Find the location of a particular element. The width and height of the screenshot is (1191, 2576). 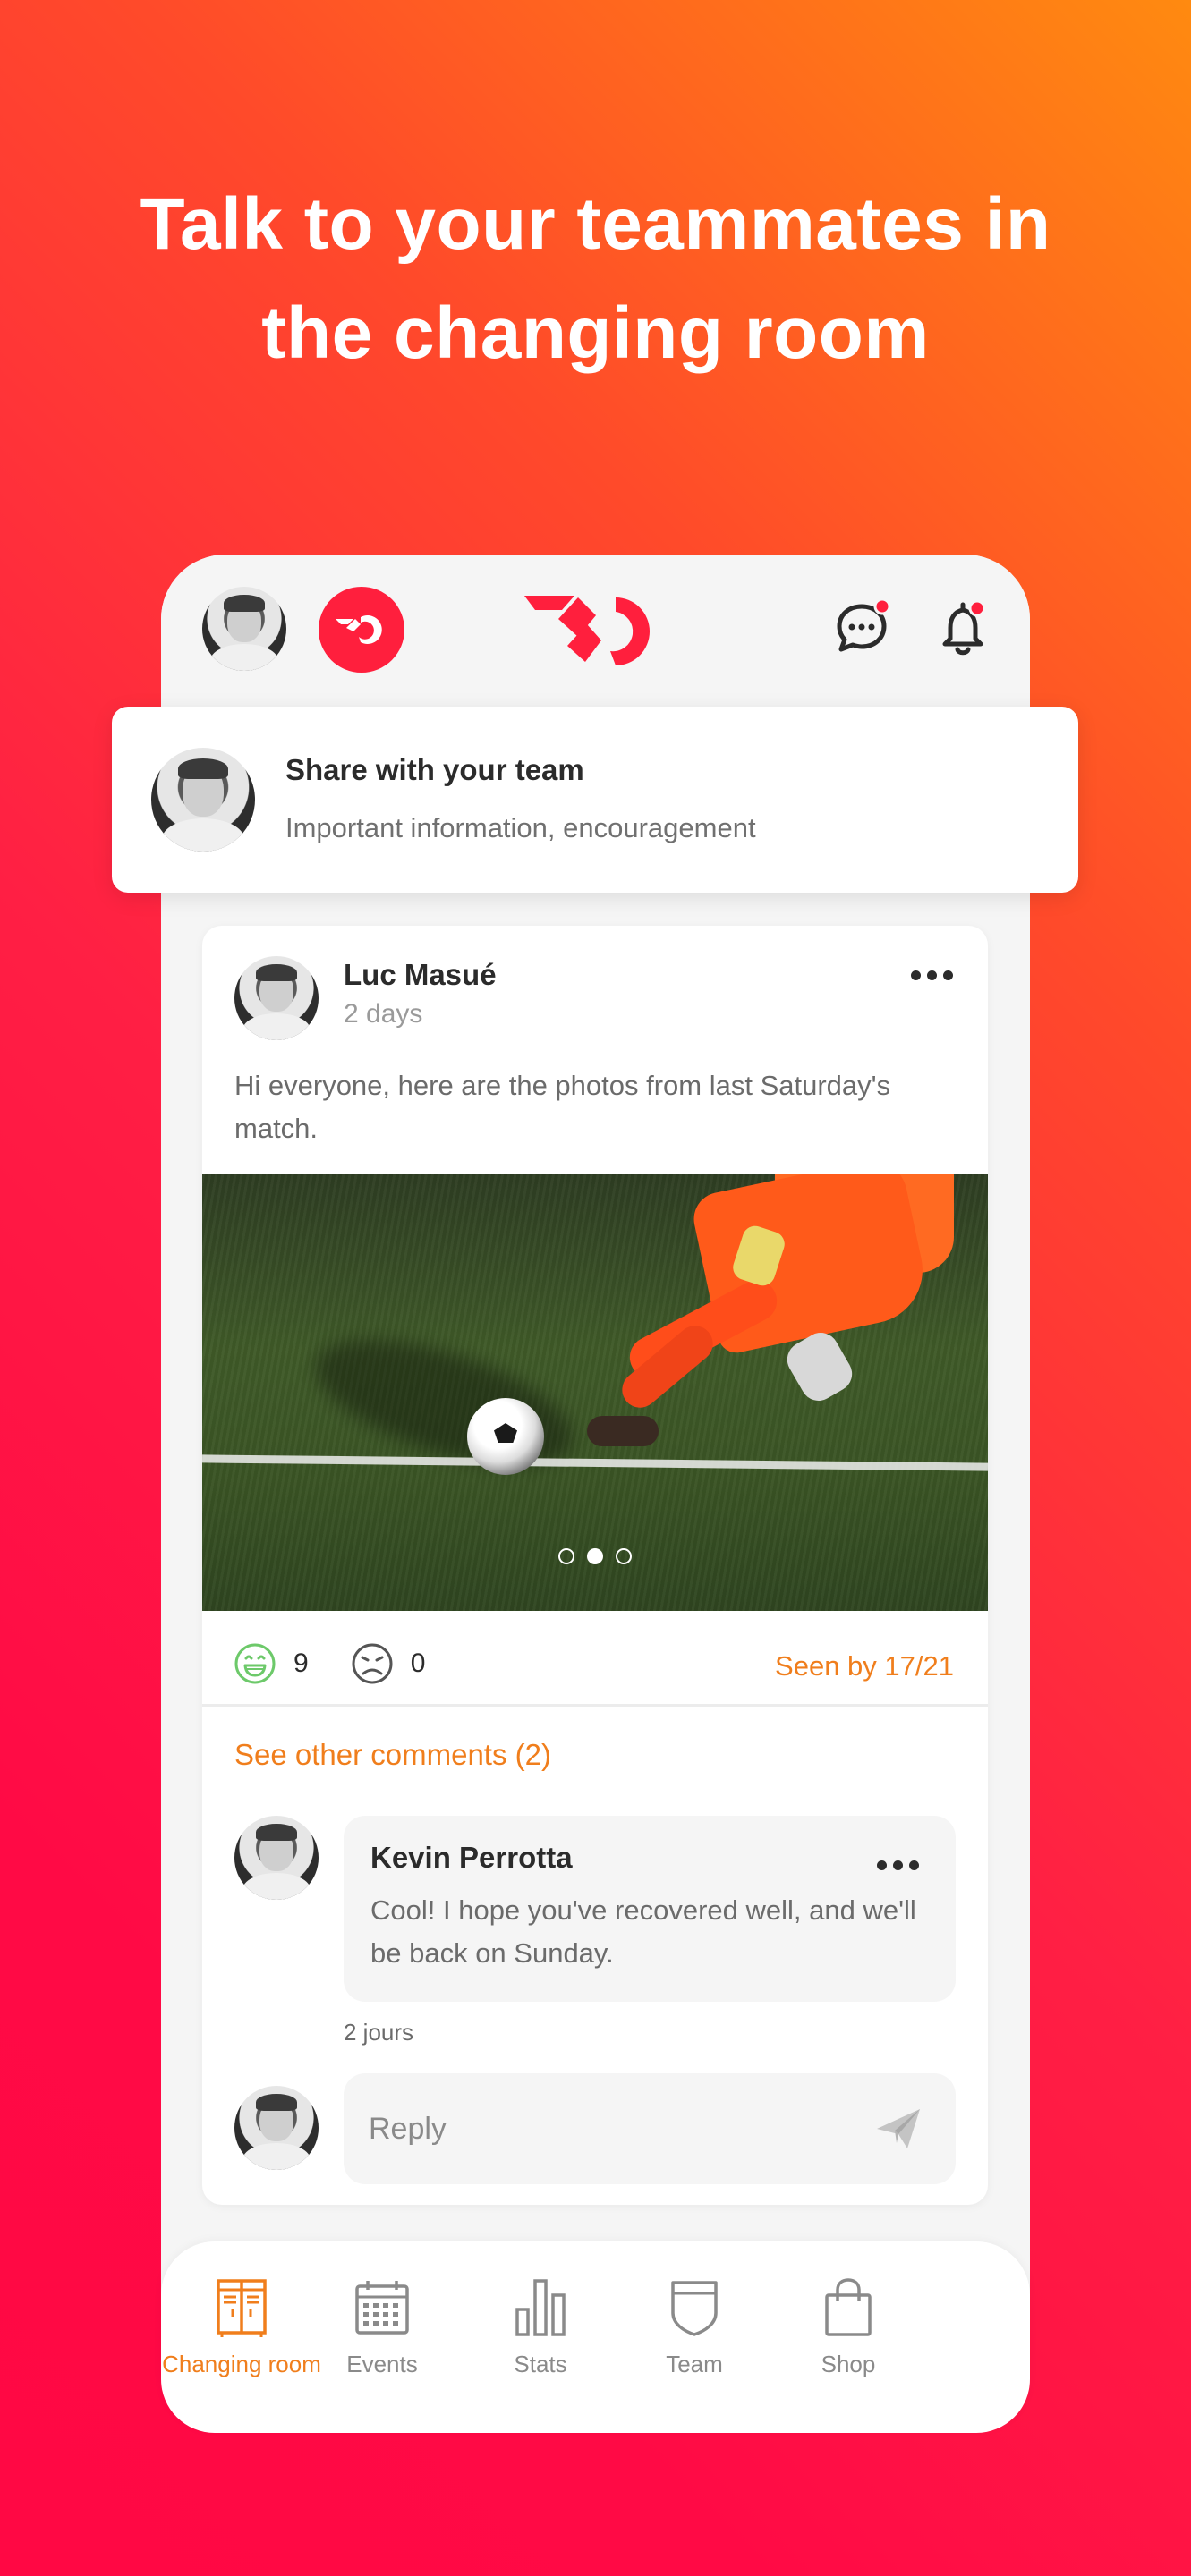

tab-stats: Stats is located at coordinates (540, 2327).